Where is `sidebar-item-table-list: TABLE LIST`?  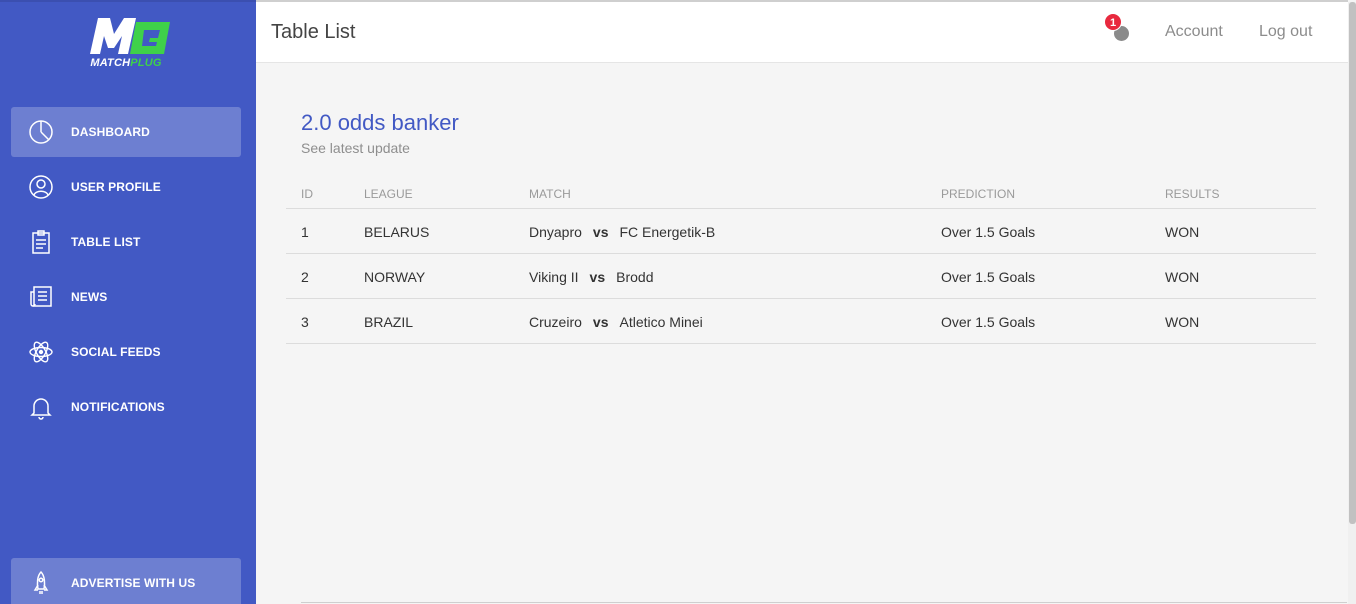 sidebar-item-table-list: TABLE LIST is located at coordinates (126, 242).